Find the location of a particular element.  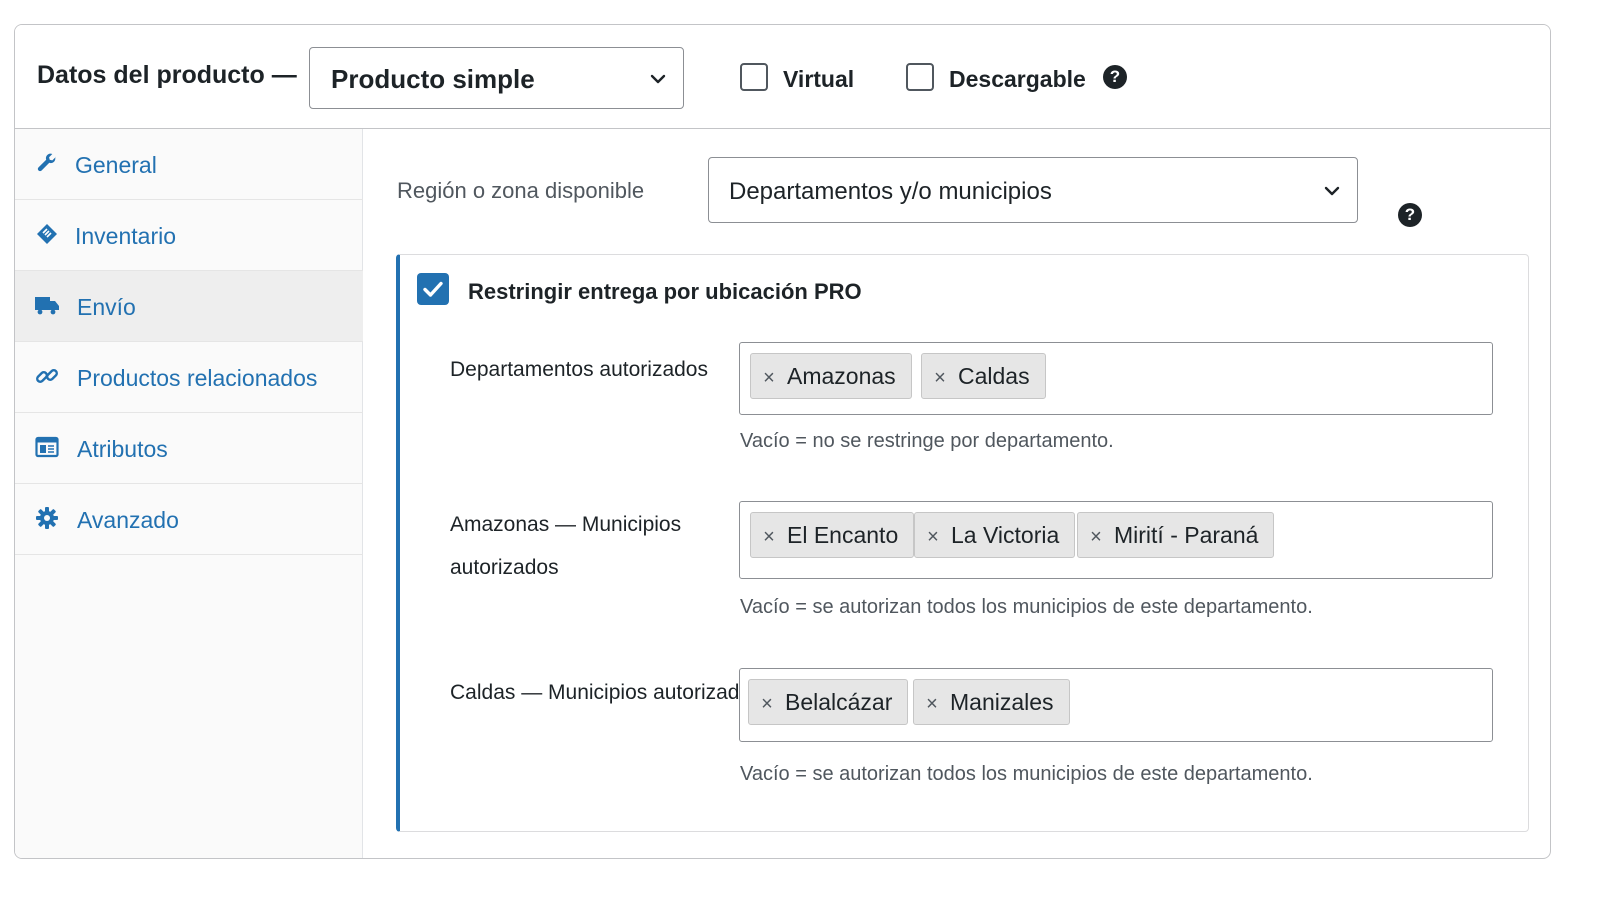

tab-inventory: Inventario is located at coordinates (189, 235).